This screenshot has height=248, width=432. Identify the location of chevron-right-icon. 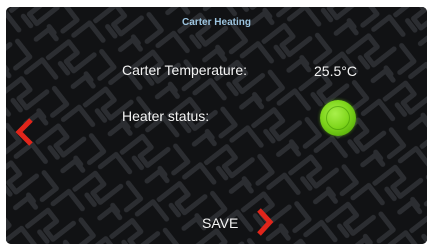
(265, 222).